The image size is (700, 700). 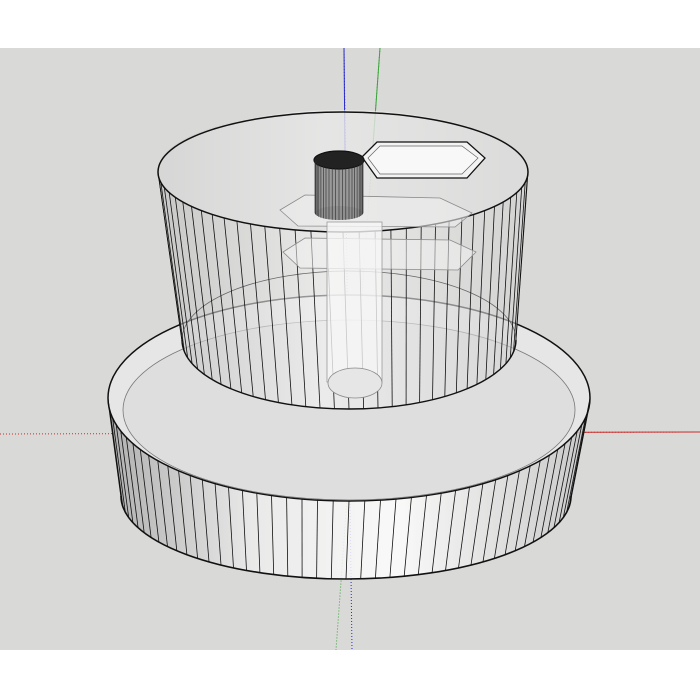 What do you see at coordinates (354, 302) in the screenshot?
I see `center-shaft` at bounding box center [354, 302].